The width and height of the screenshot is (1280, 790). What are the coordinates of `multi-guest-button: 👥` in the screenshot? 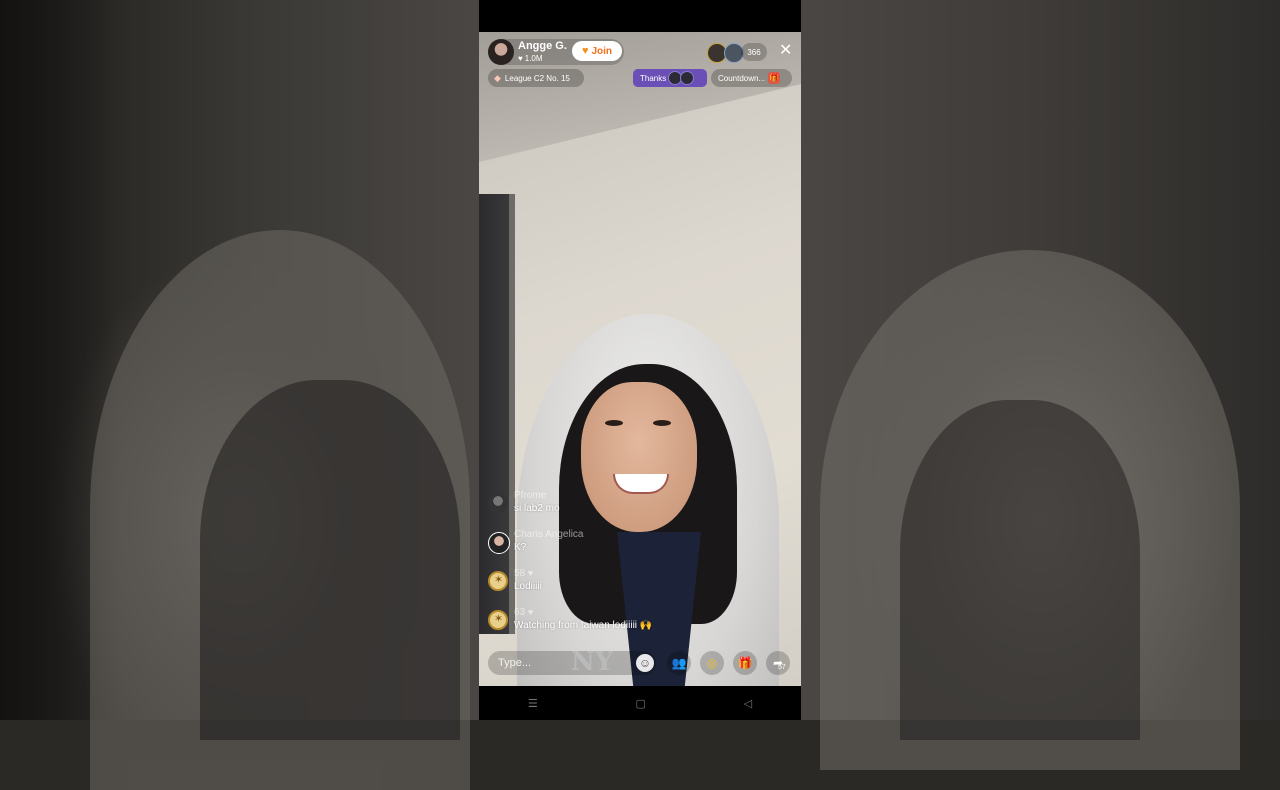 It's located at (679, 663).